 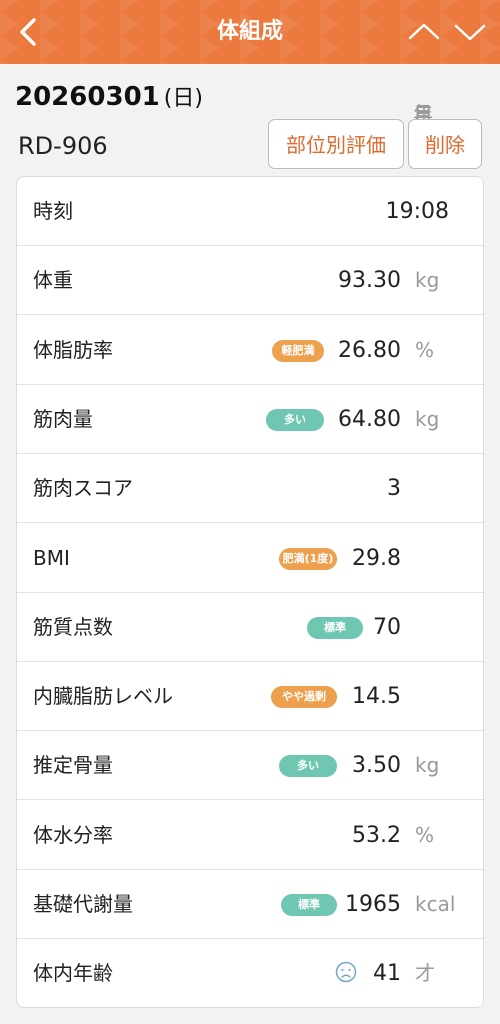 I want to click on item-value: 14.5, so click(x=376, y=697).